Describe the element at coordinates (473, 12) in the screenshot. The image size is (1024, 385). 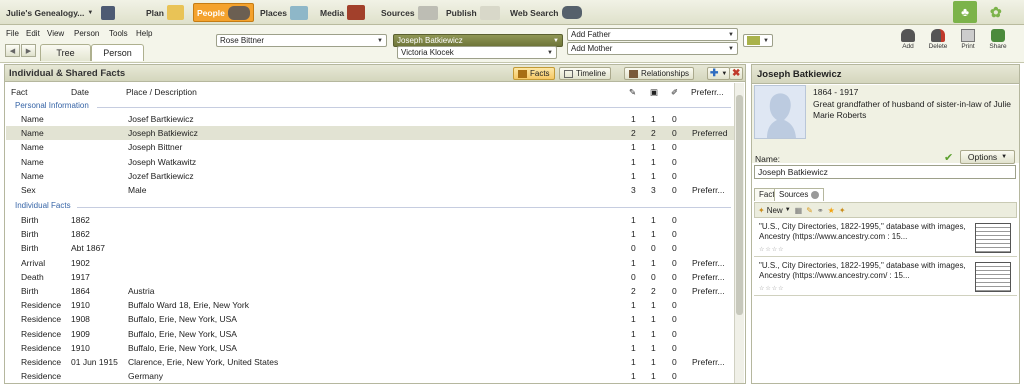
I see `nav-publish: Publish` at that location.